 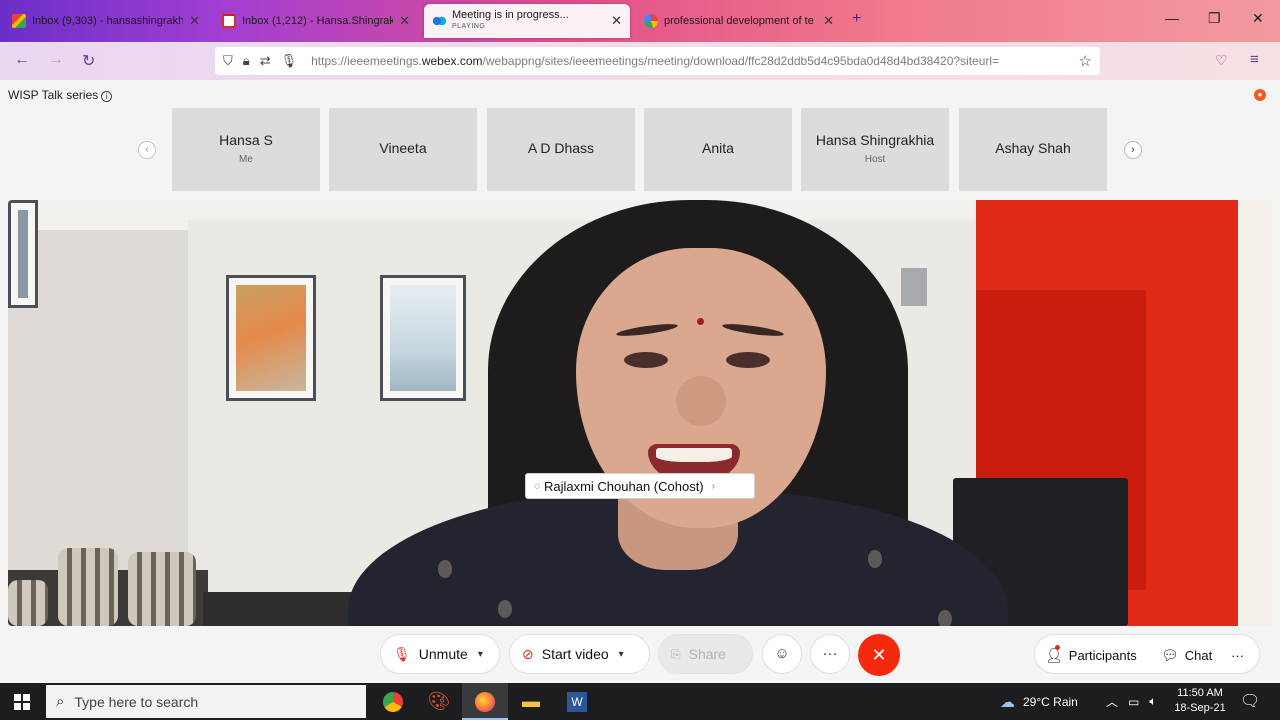 I want to click on participants-button: 👤︎ Participants, so click(x=1091, y=655).